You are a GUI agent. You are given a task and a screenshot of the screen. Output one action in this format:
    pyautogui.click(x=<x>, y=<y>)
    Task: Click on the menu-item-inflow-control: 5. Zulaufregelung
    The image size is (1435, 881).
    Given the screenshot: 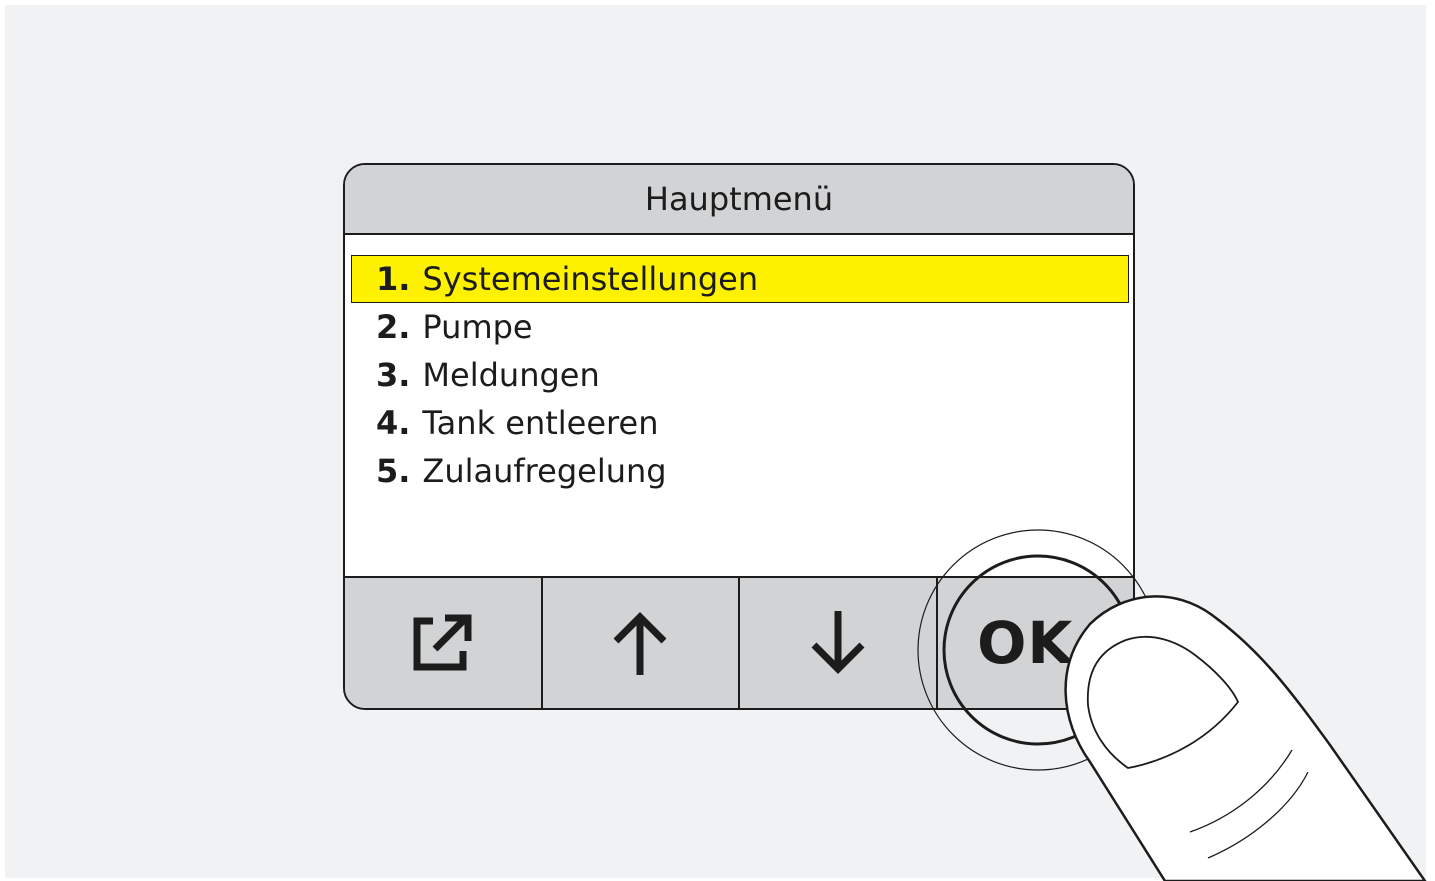 What is the action you would take?
    pyautogui.click(x=740, y=471)
    